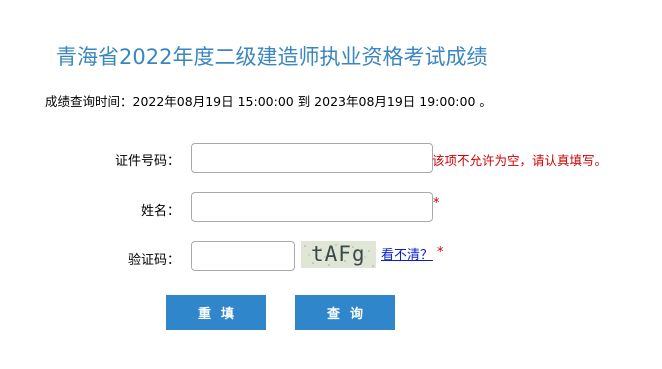 This screenshot has width=662, height=369. I want to click on captcha-image: tAFg, so click(338, 254).